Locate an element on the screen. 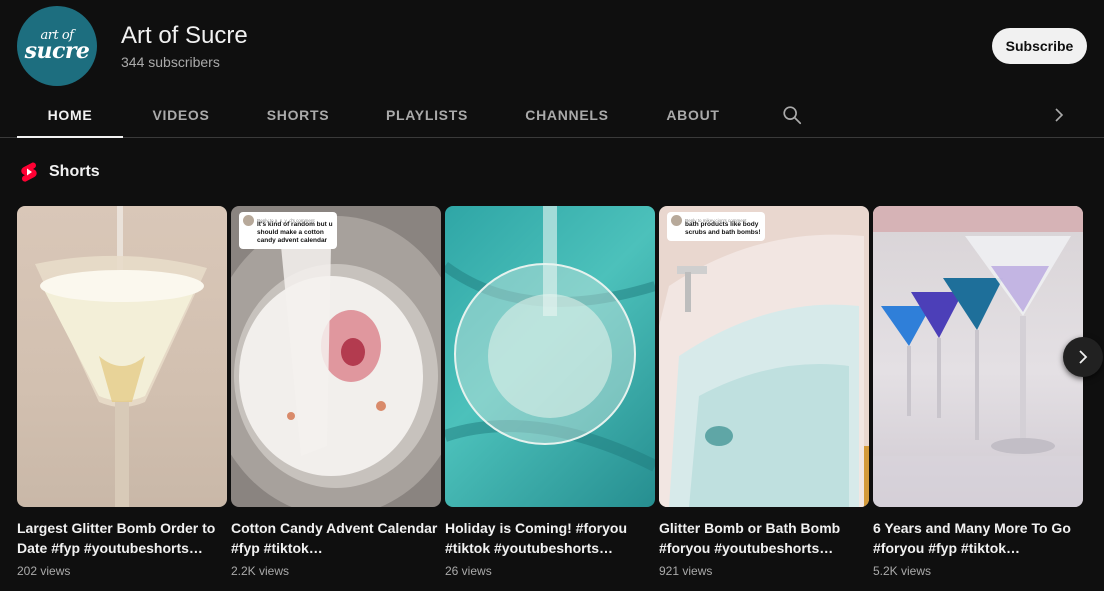 Image resolution: width=1104 pixels, height=591 pixels. channel-name: Art of Sucre is located at coordinates (184, 35).